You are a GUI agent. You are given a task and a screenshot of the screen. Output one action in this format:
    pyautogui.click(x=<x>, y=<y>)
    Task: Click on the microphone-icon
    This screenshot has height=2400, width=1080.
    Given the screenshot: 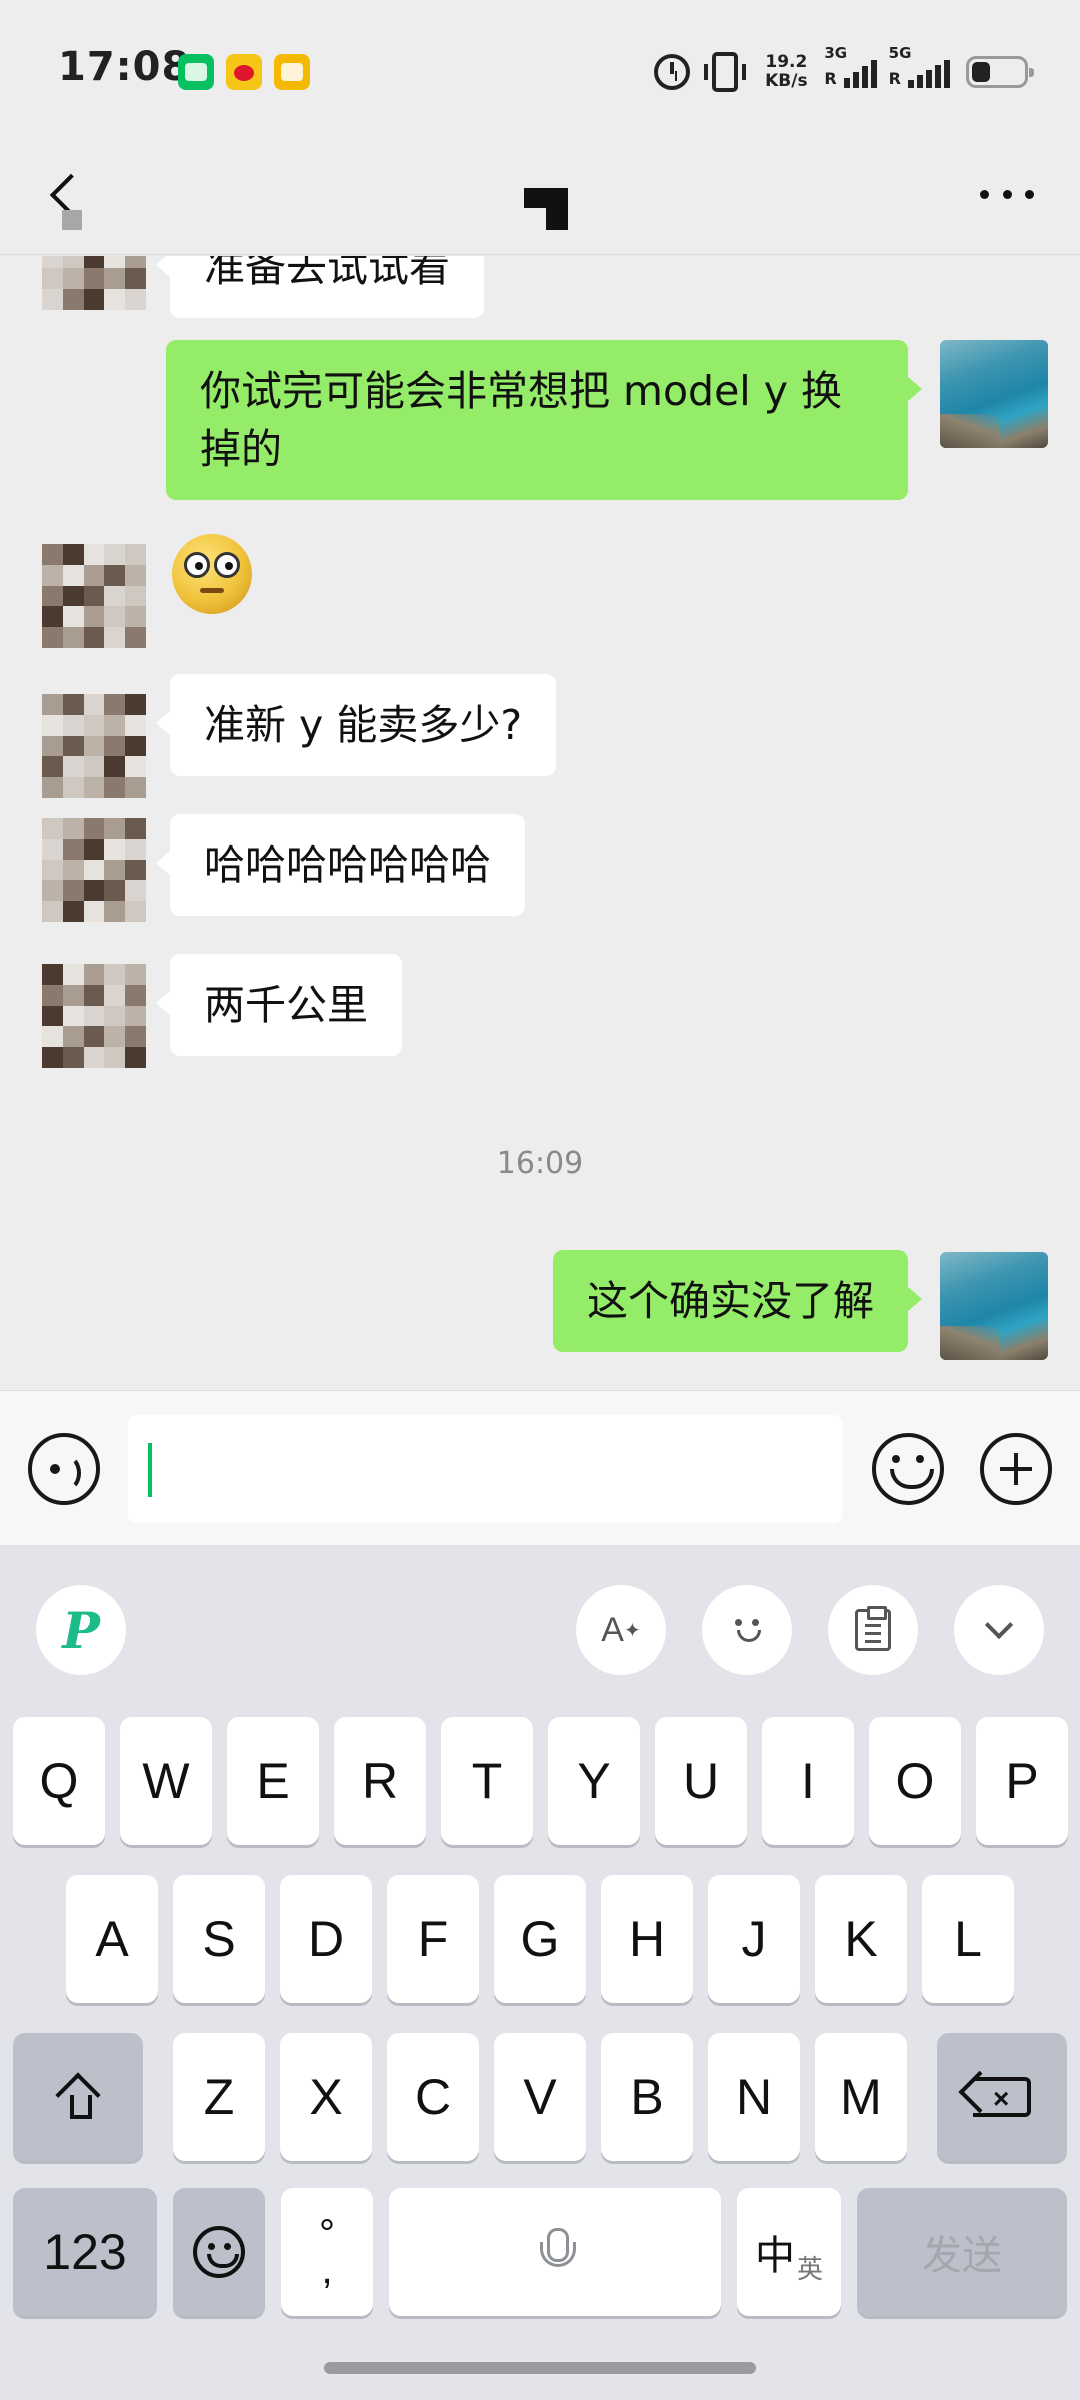 What is the action you would take?
    pyautogui.click(x=555, y=2252)
    